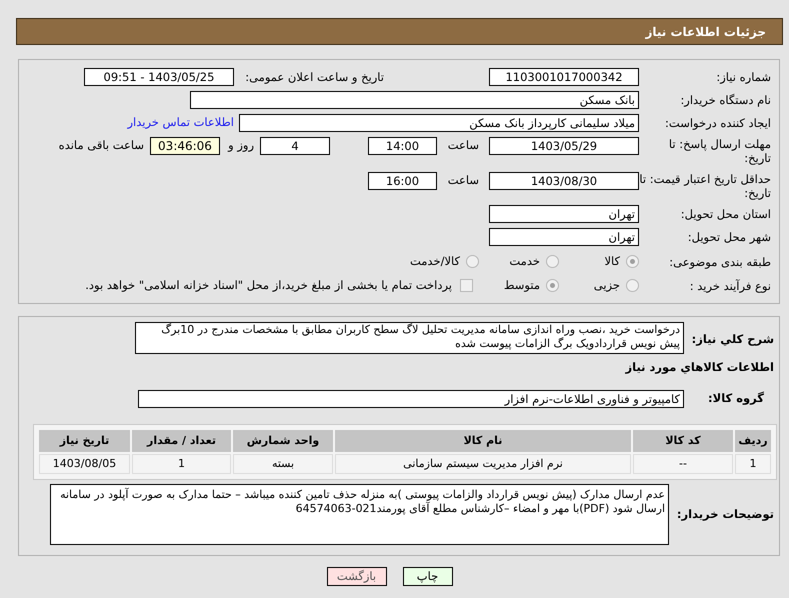 Image resolution: width=789 pixels, height=598 pixels. I want to click on option-label: خدمت, so click(524, 261).